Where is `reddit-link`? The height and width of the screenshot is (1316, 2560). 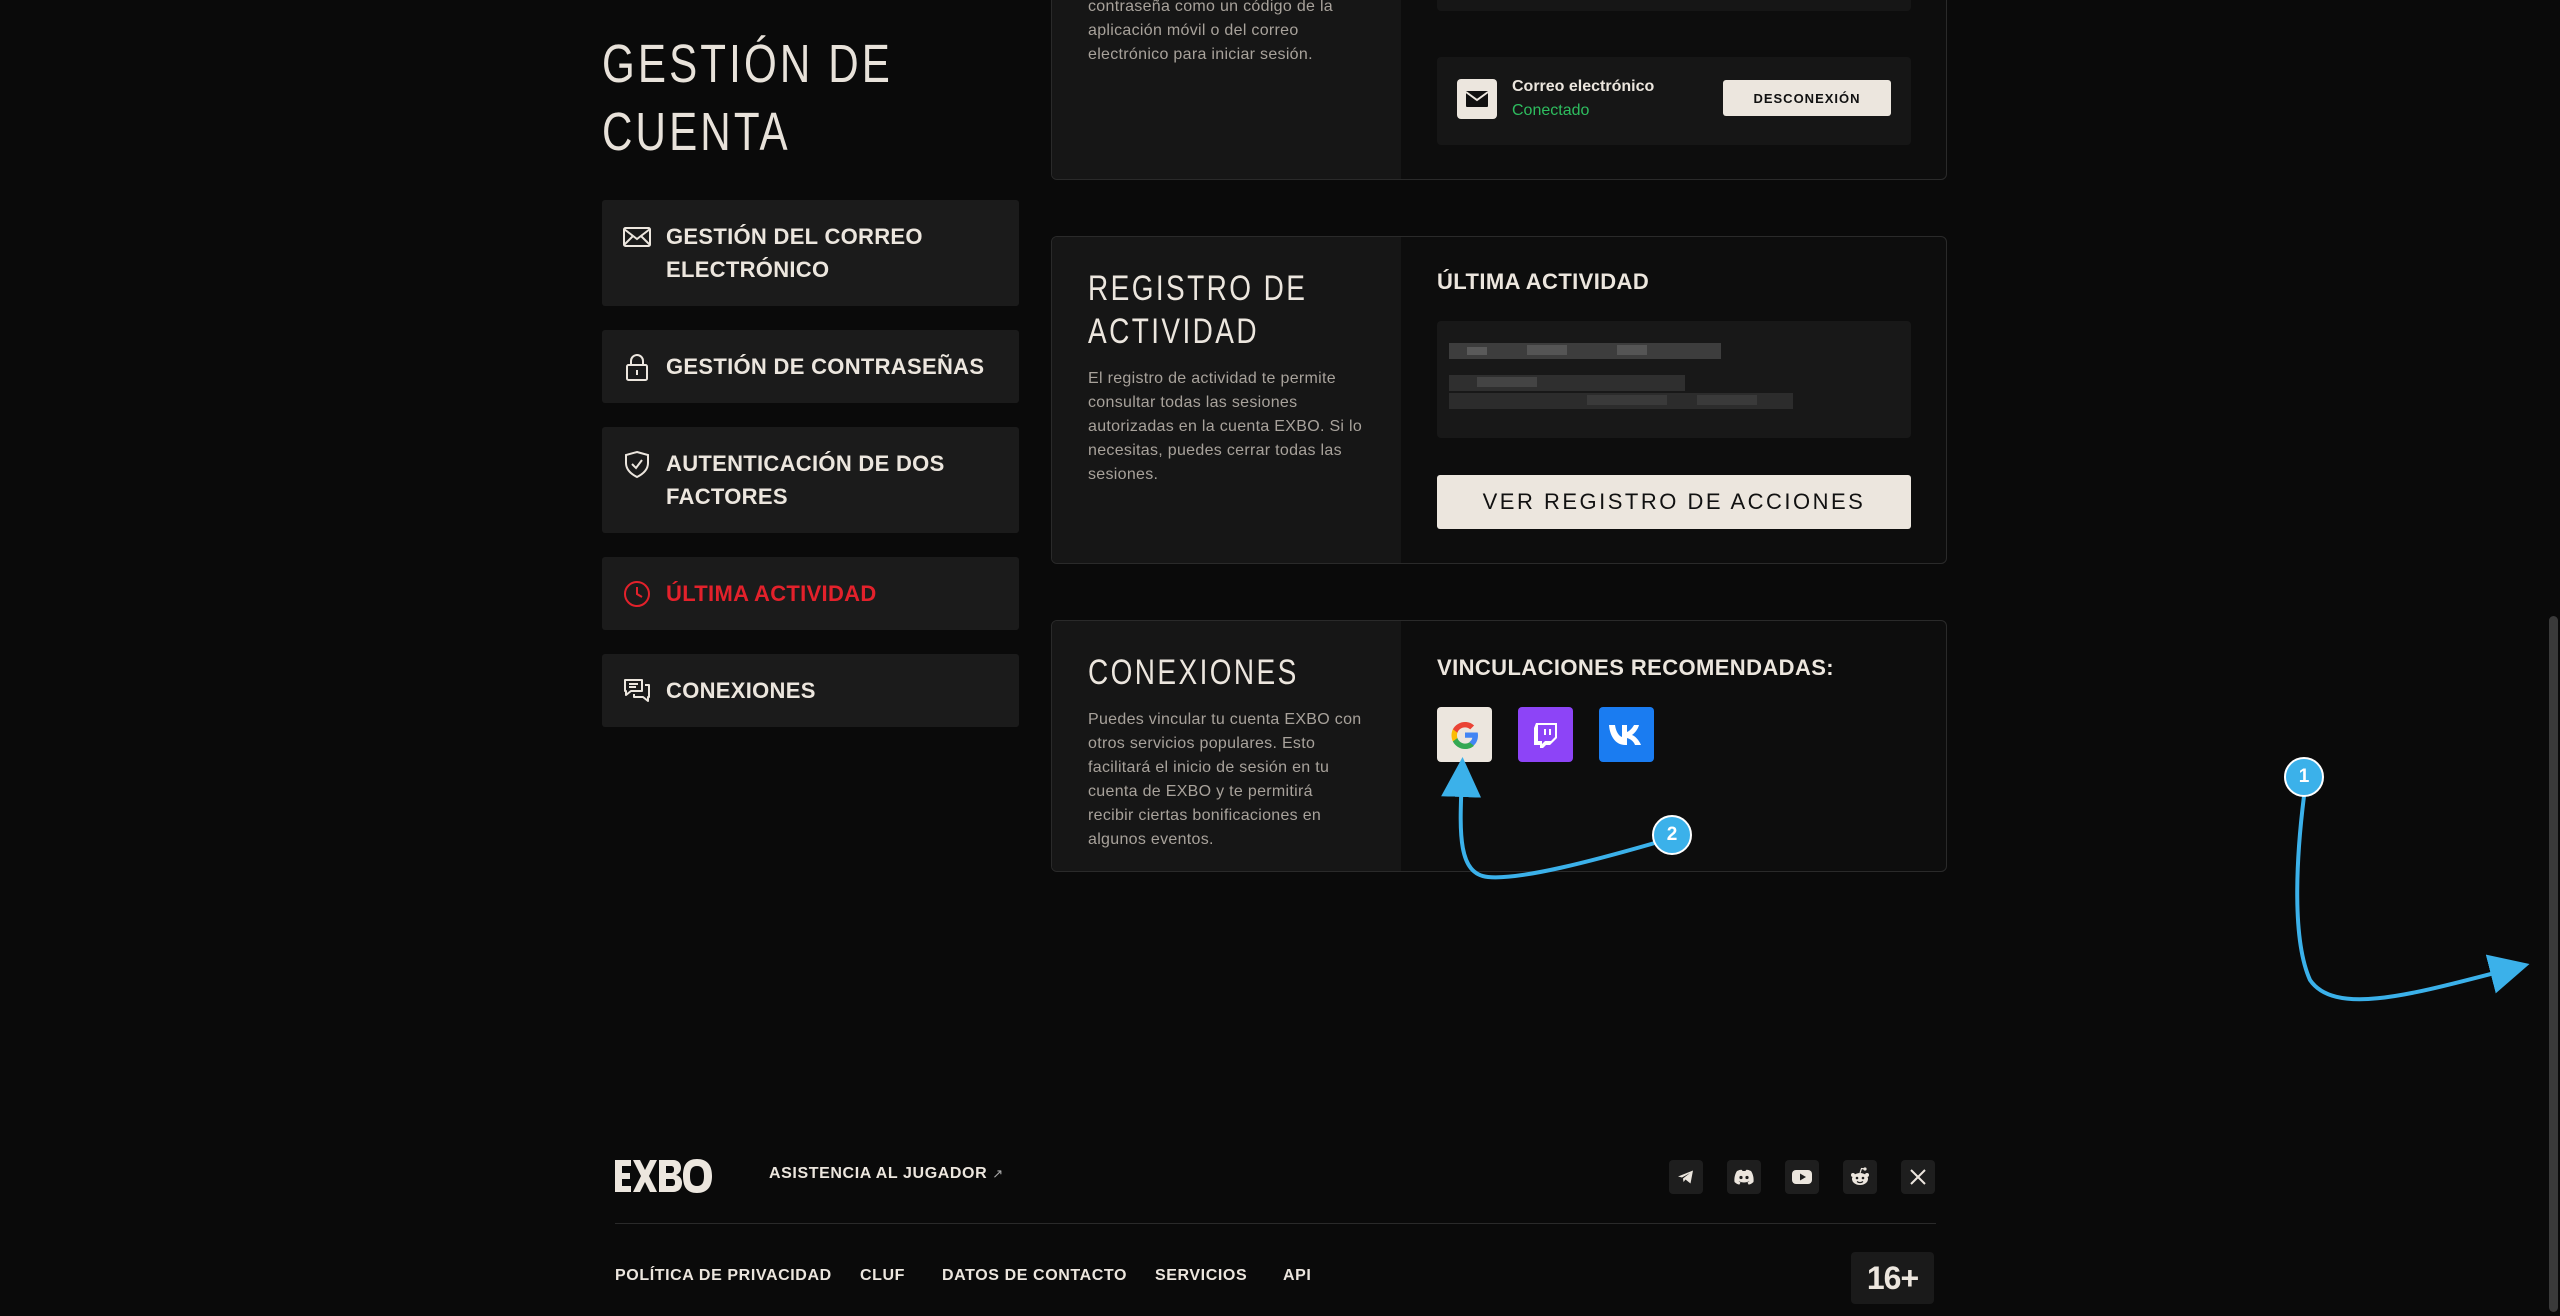
reddit-link is located at coordinates (1860, 1177).